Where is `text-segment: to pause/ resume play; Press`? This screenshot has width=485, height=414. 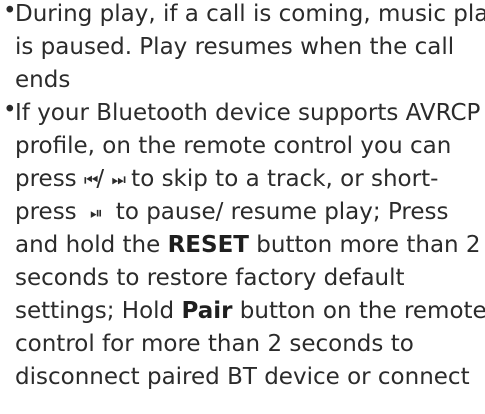 text-segment: to pause/ resume play; Press is located at coordinates (282, 212).